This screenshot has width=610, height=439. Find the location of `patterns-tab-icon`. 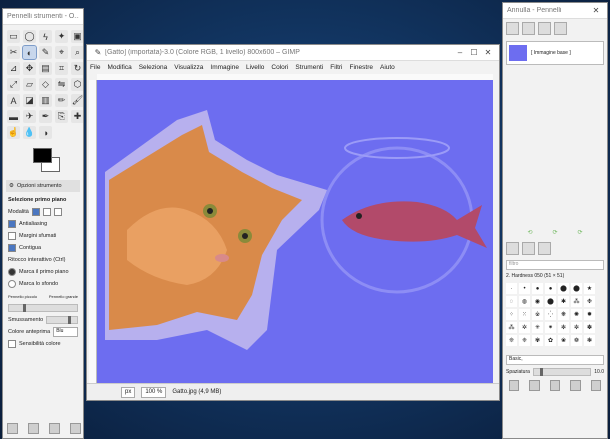

patterns-tab-icon is located at coordinates (528, 248).